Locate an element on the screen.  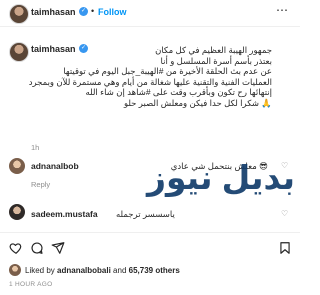
comment-text: ياسسسر ترجمله is located at coordinates (145, 214).